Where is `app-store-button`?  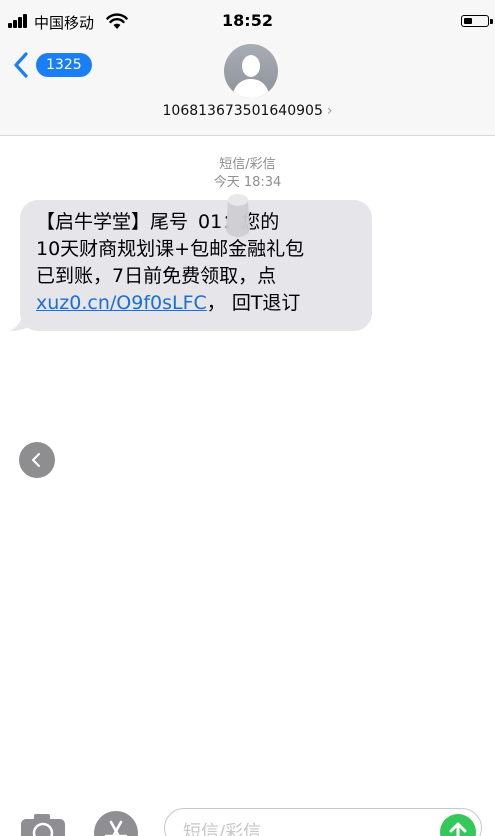
app-store-button is located at coordinates (116, 823).